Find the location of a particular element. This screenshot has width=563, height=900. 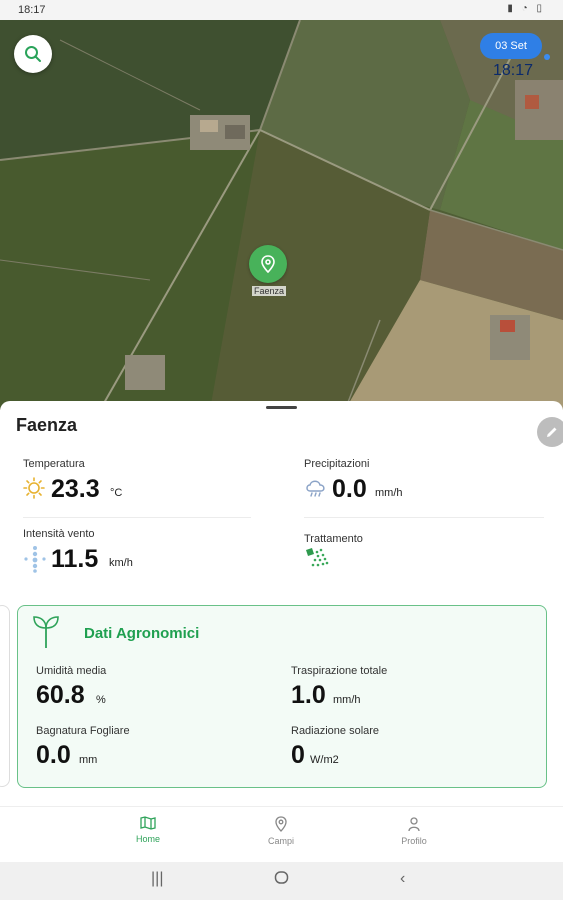

precipitation-value: 0.0 is located at coordinates (349, 489).